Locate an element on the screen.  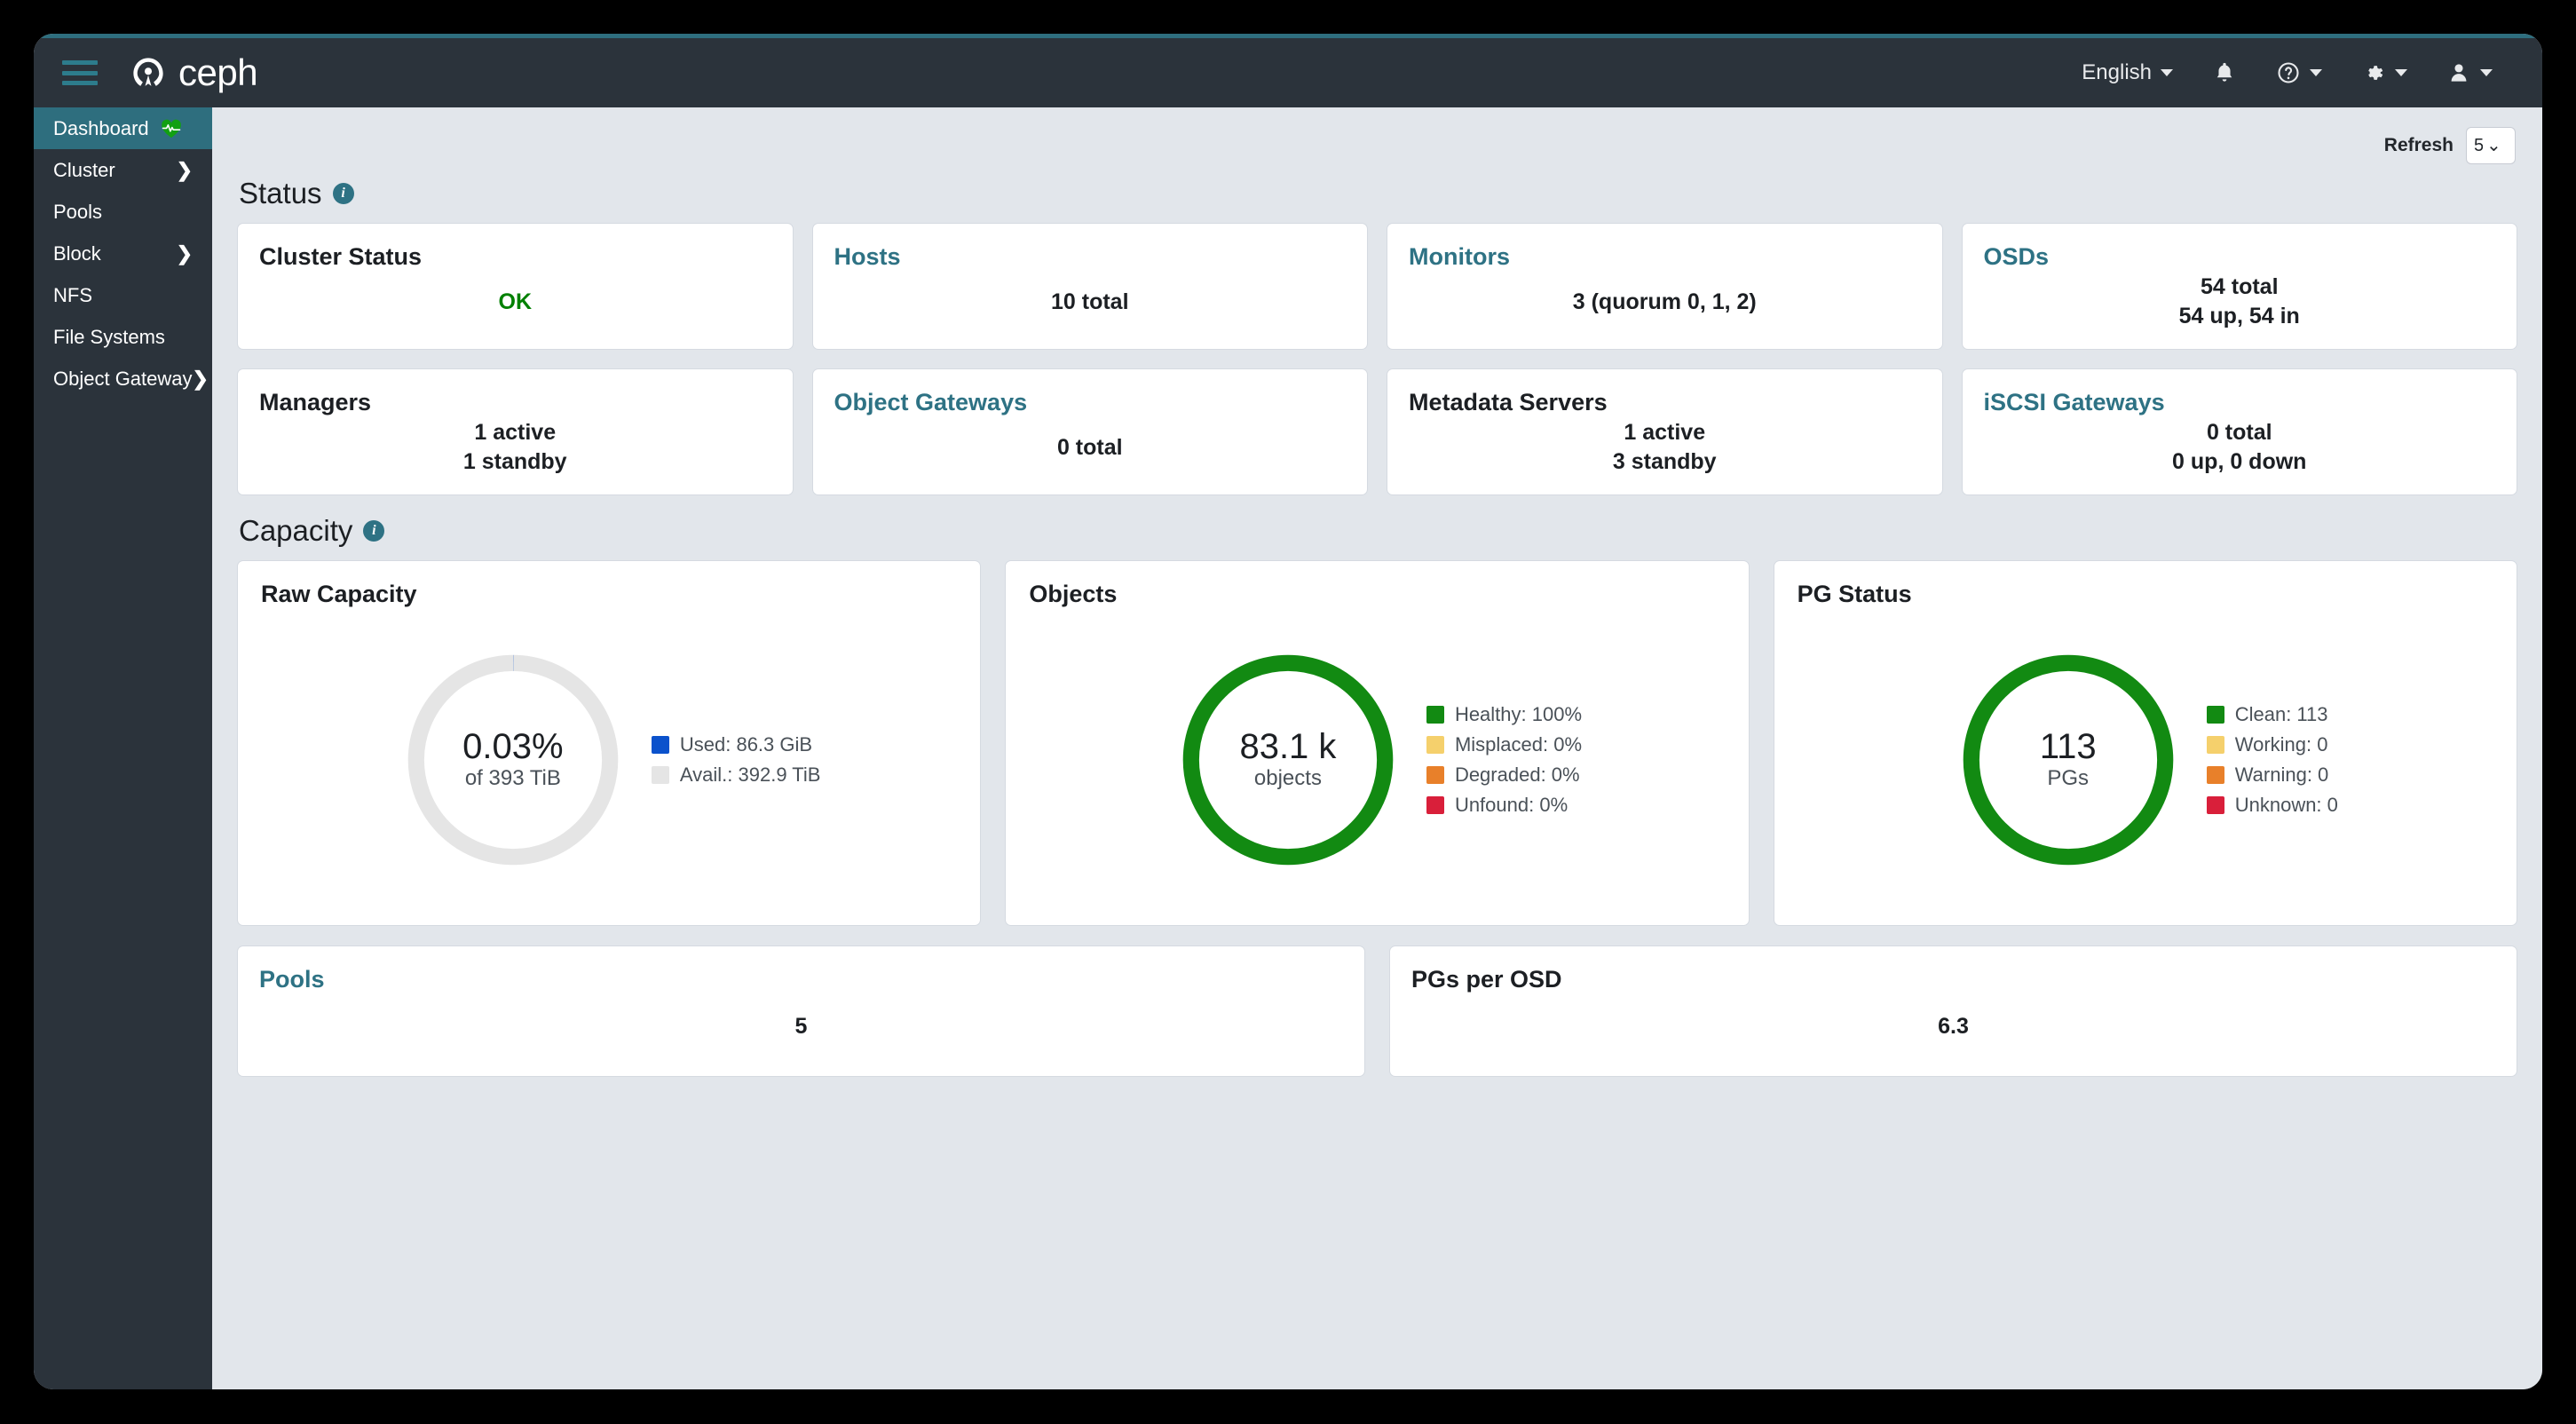
legend-label: Unknown: 0 is located at coordinates (2286, 804).